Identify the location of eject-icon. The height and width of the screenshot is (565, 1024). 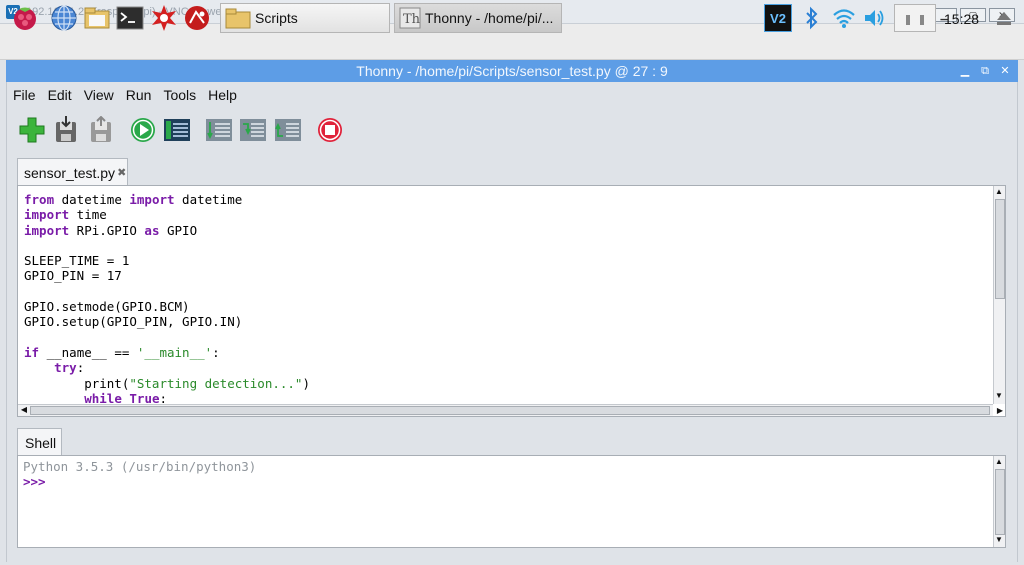
(1004, 18).